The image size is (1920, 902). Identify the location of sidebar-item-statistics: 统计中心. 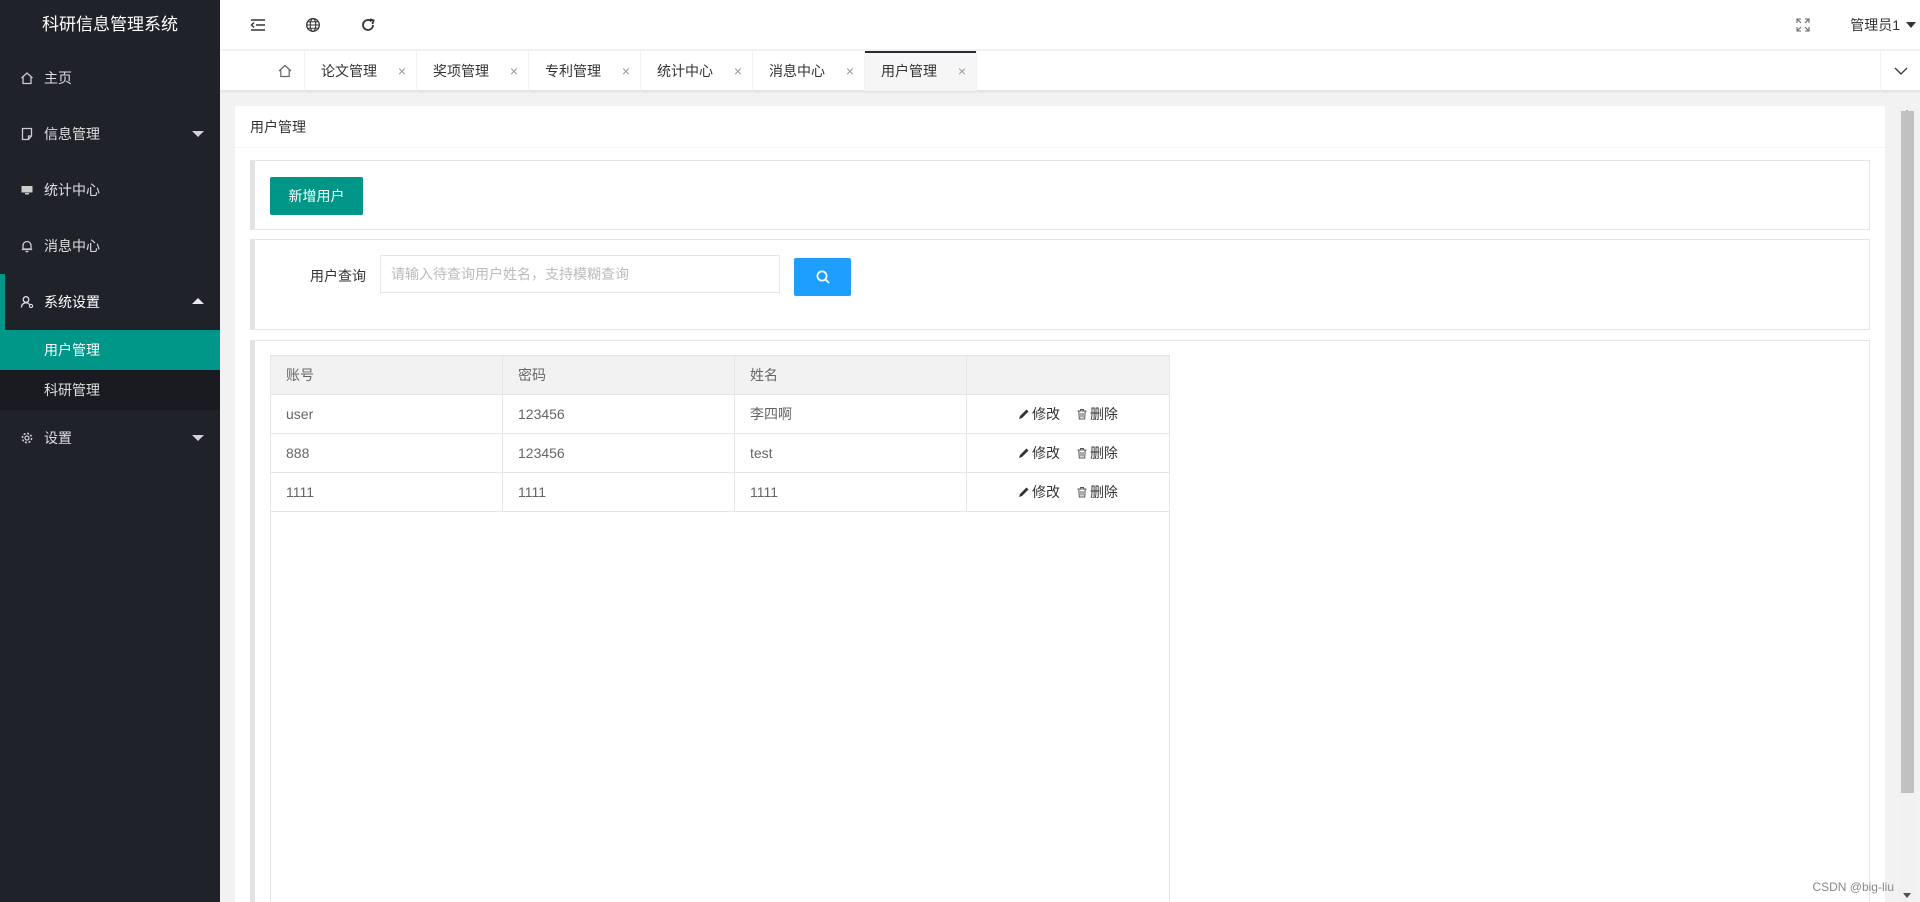
(110, 190).